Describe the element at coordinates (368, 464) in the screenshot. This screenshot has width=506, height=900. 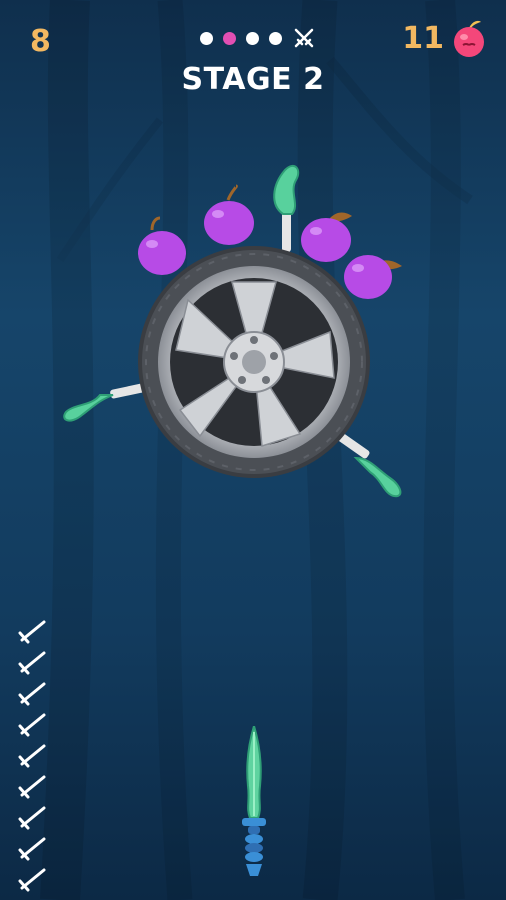
I see `stuck-knife-right` at that location.